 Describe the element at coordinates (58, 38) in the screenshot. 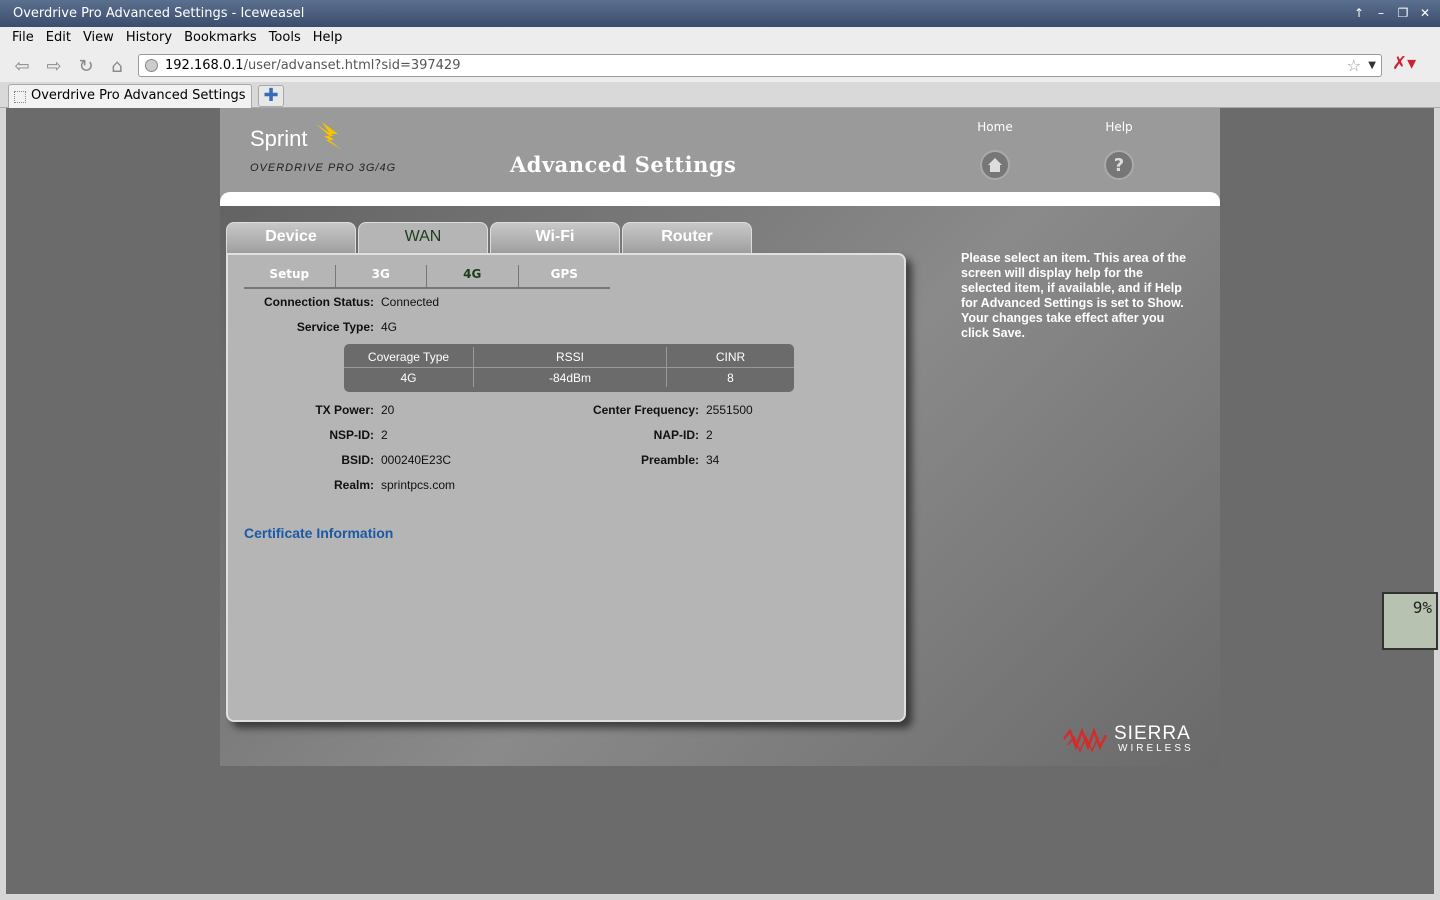

I see `menu-edit: Edit` at that location.